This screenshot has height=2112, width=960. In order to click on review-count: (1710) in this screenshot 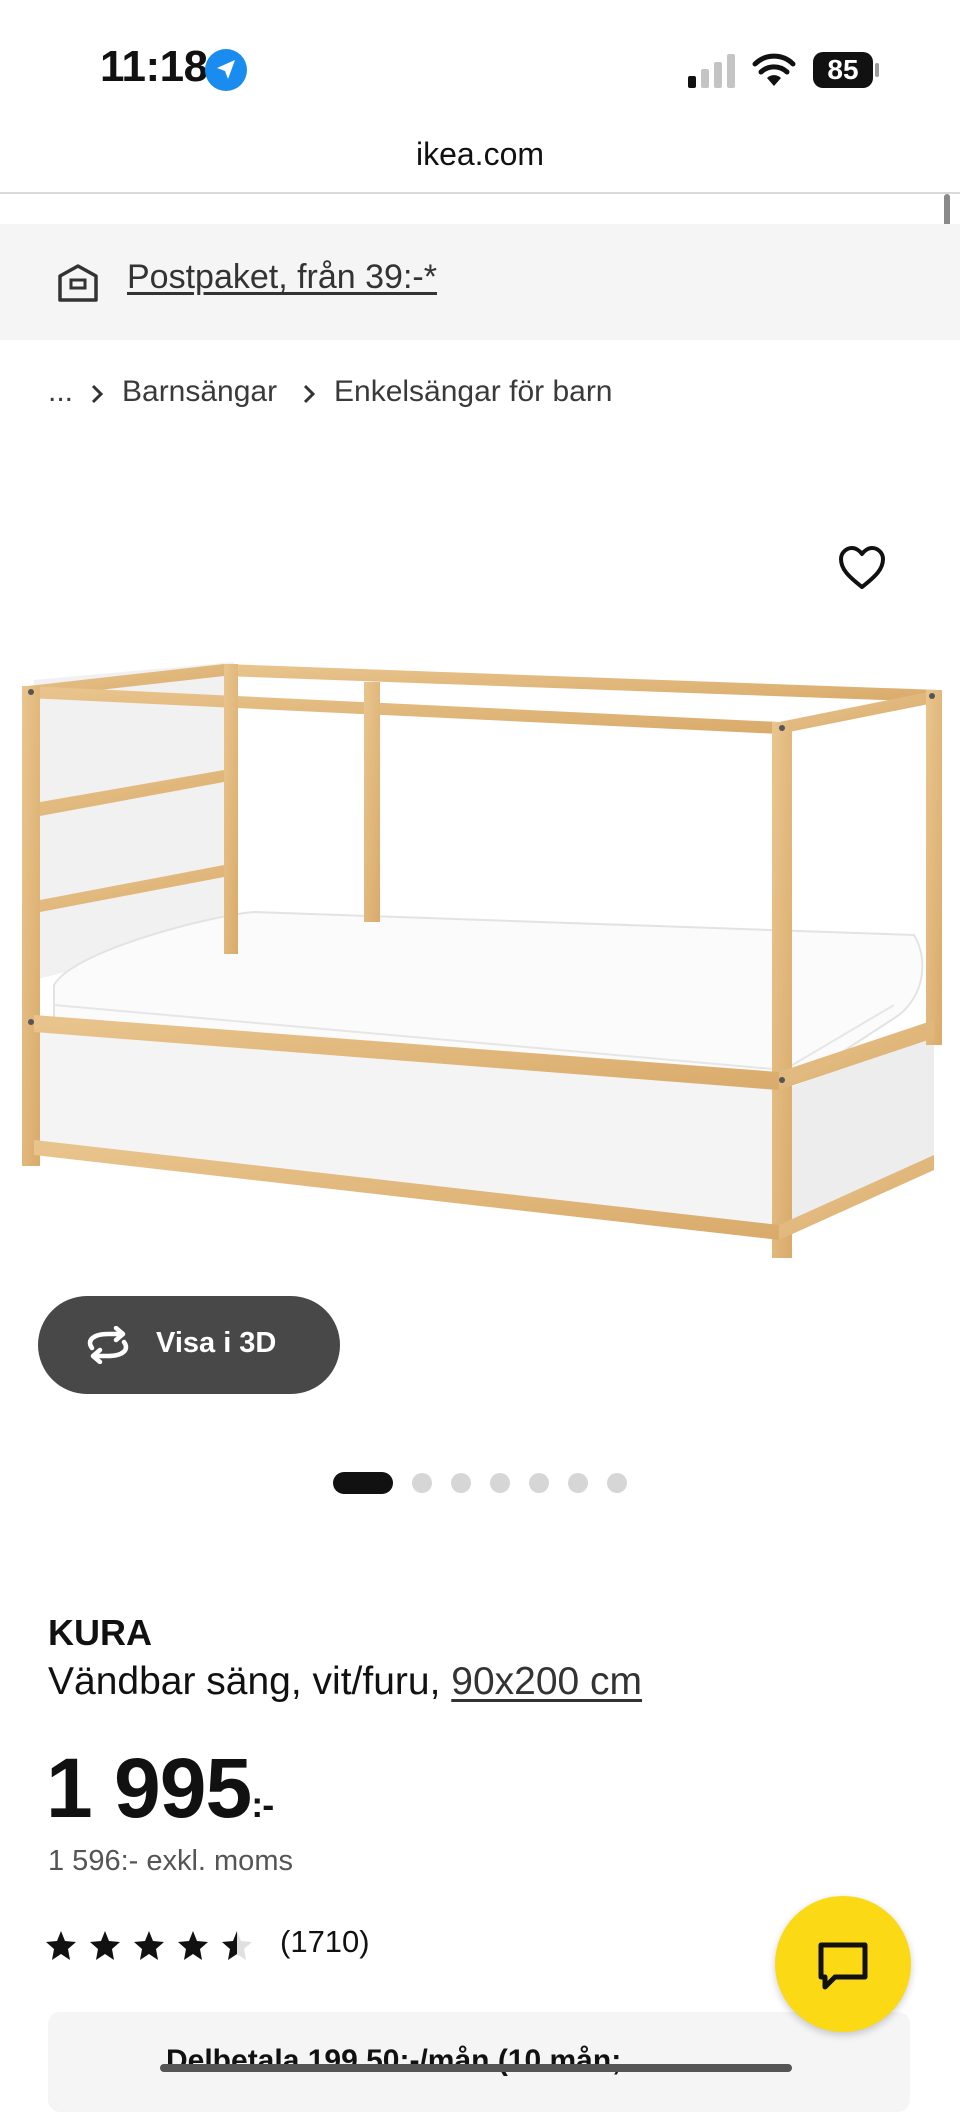, I will do `click(325, 1942)`.